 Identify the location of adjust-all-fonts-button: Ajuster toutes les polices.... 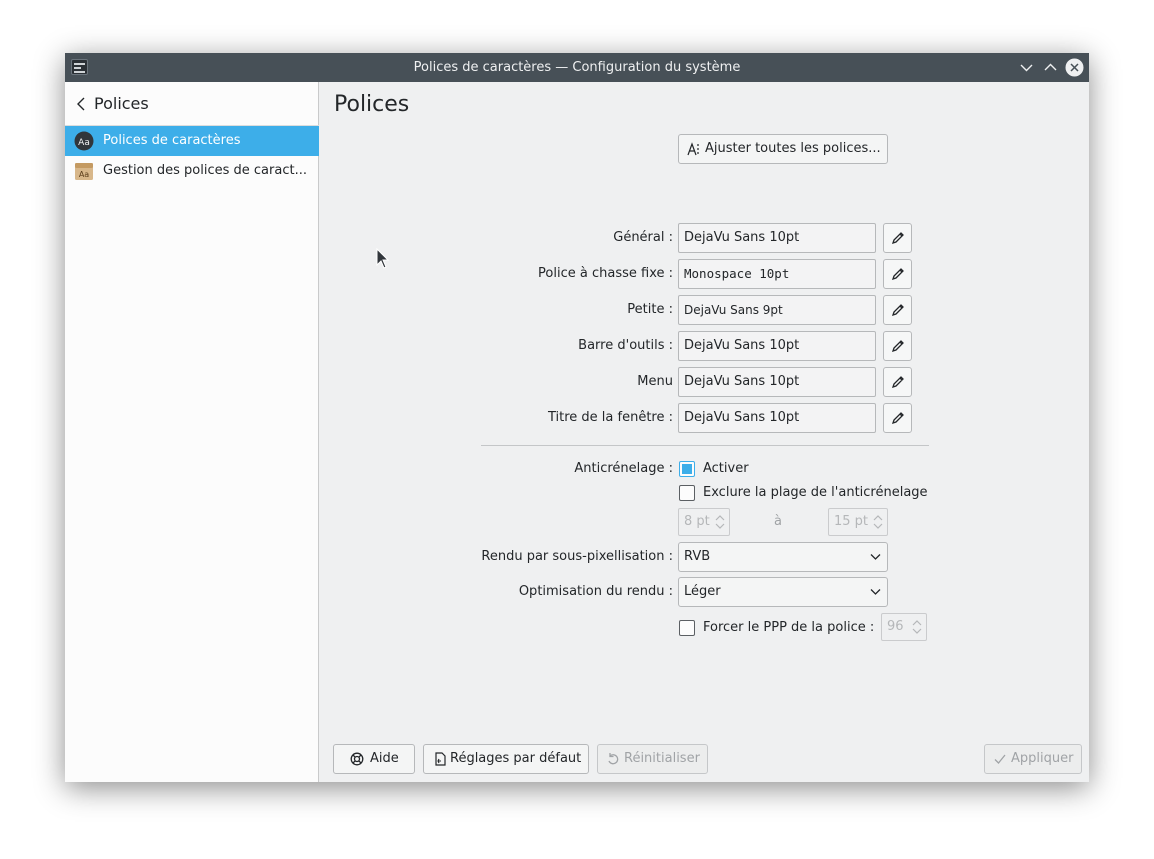
(783, 149).